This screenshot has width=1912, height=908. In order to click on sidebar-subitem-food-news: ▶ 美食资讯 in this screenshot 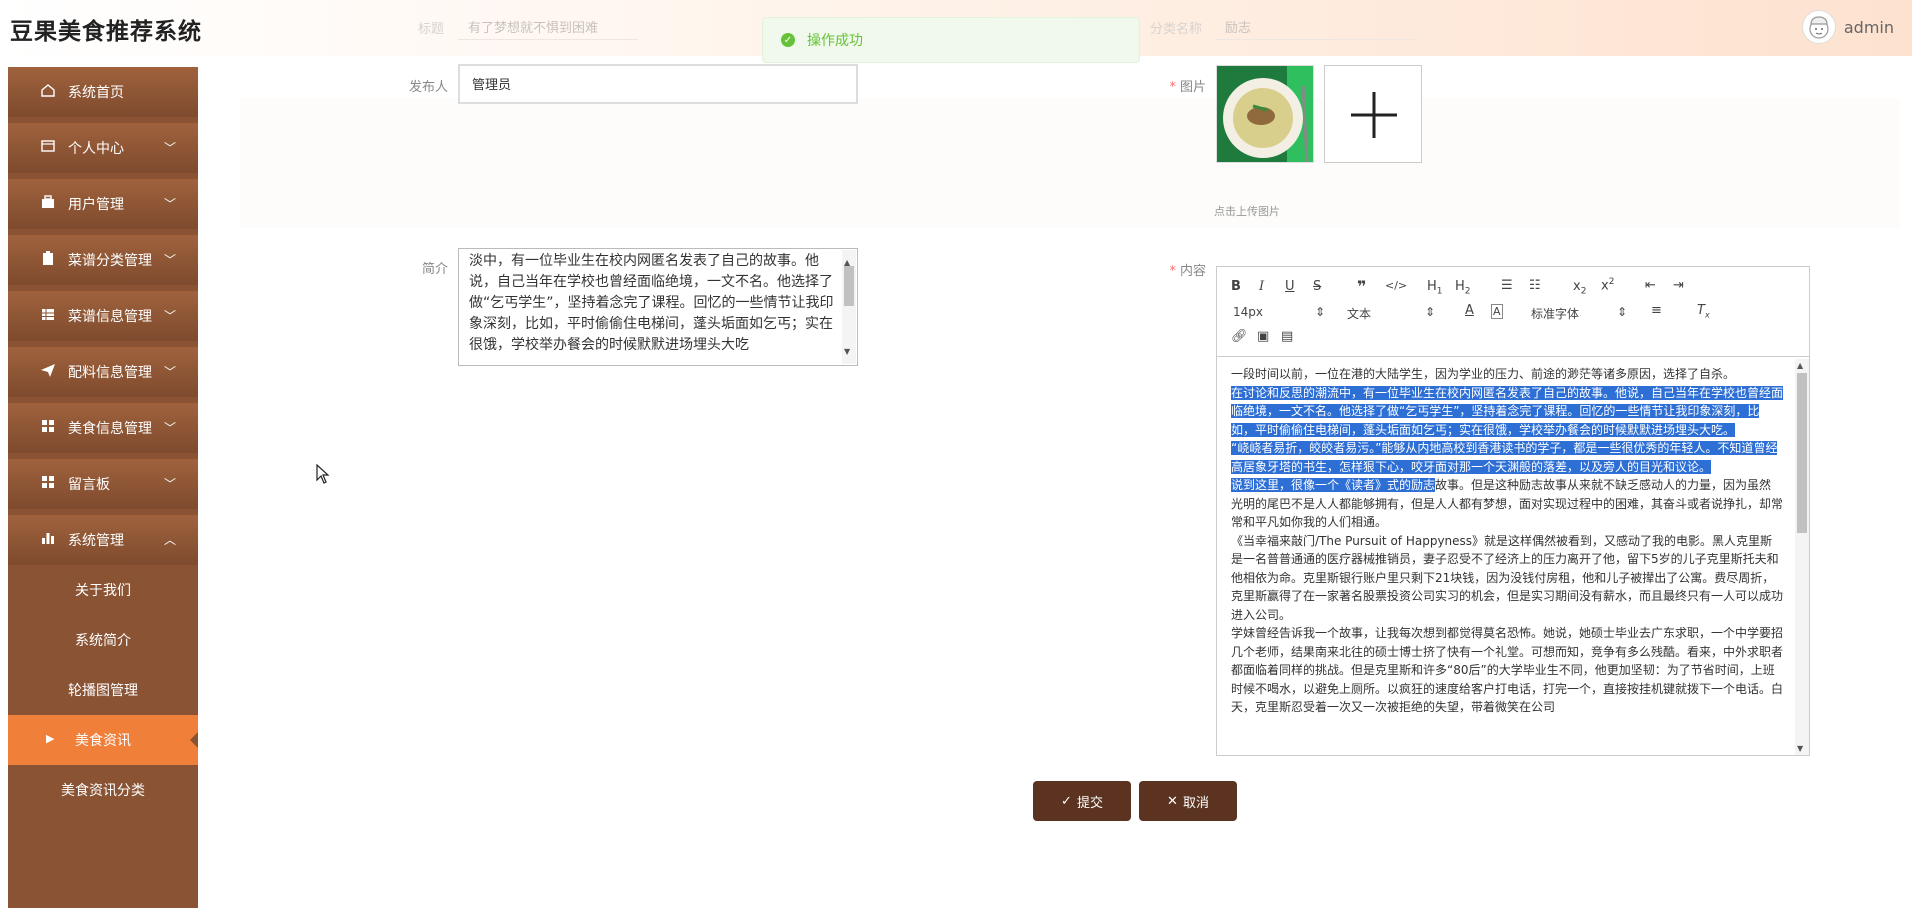, I will do `click(103, 740)`.